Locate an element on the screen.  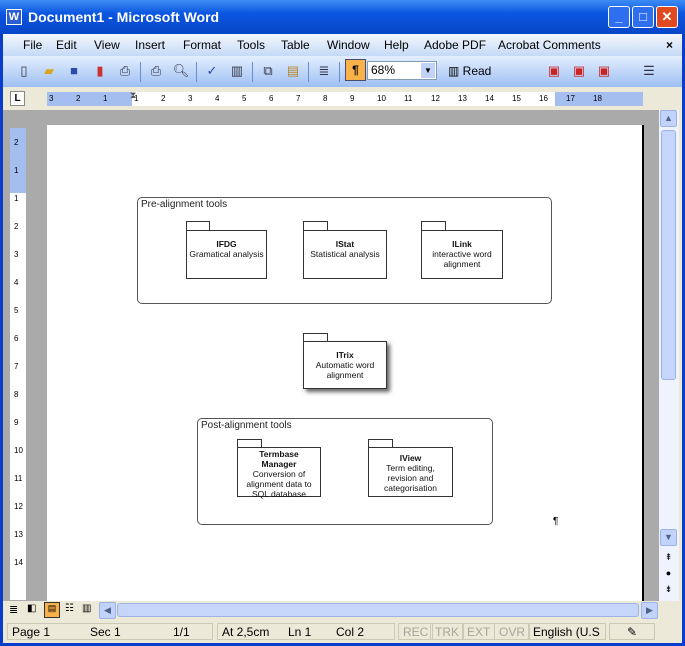
ruler-tick-label: 1 is located at coordinates (105, 98).